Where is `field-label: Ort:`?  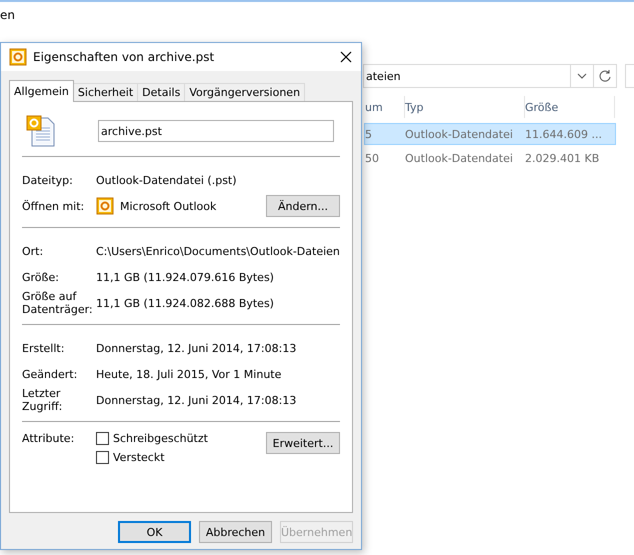
field-label: Ort: is located at coordinates (33, 251).